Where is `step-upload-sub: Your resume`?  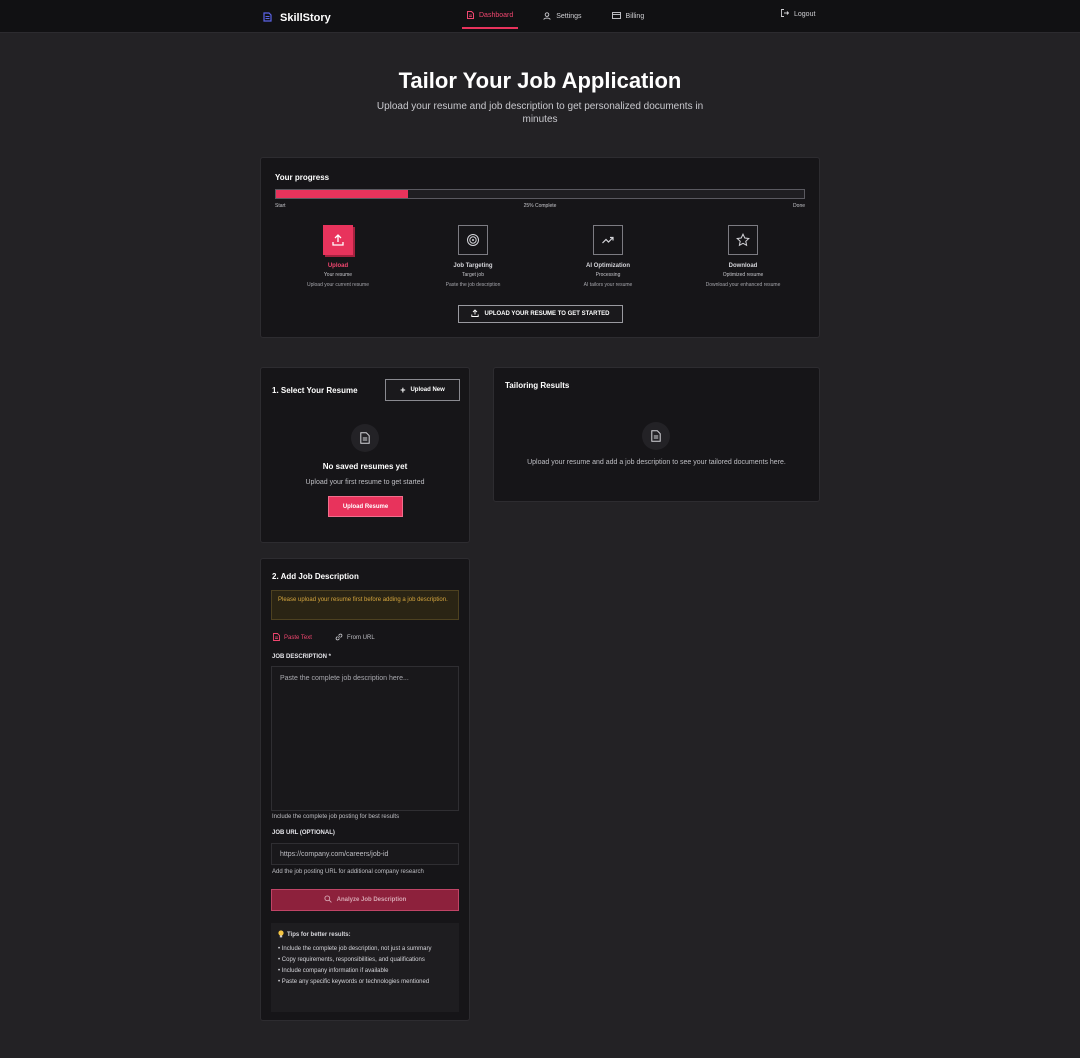
step-upload-sub: Your resume is located at coordinates (338, 275).